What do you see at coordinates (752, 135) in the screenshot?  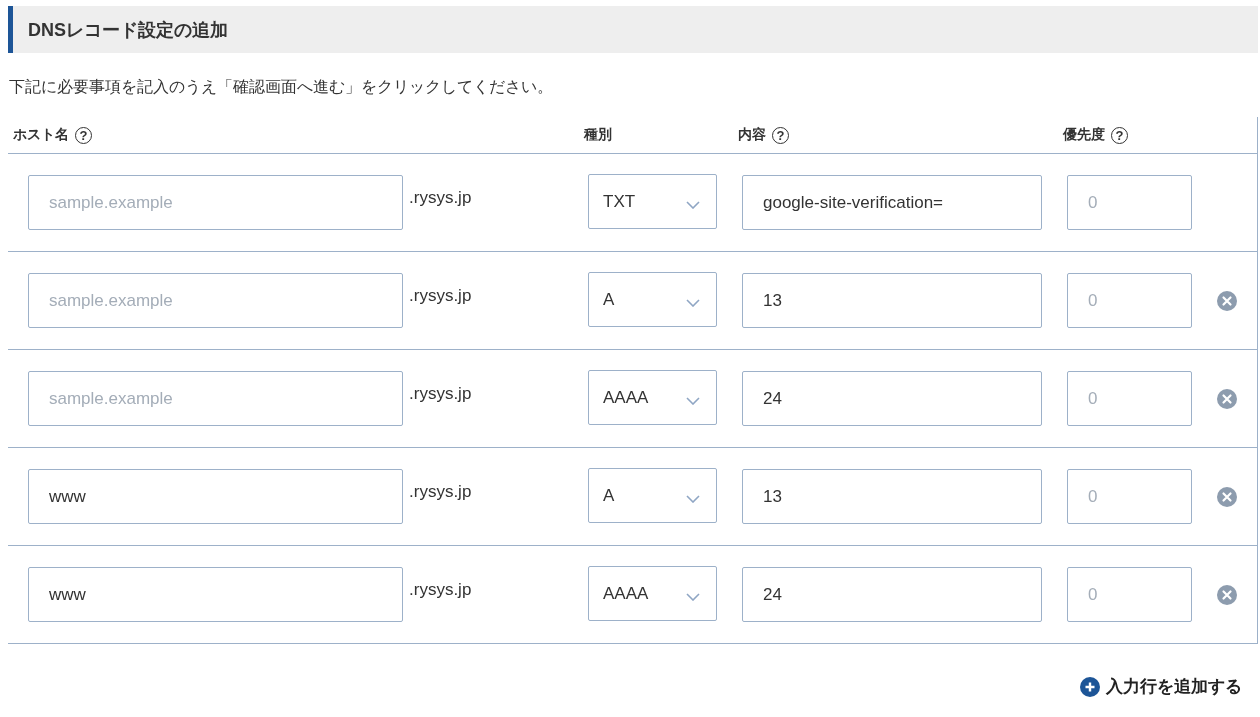 I see `column-header: 内容` at bounding box center [752, 135].